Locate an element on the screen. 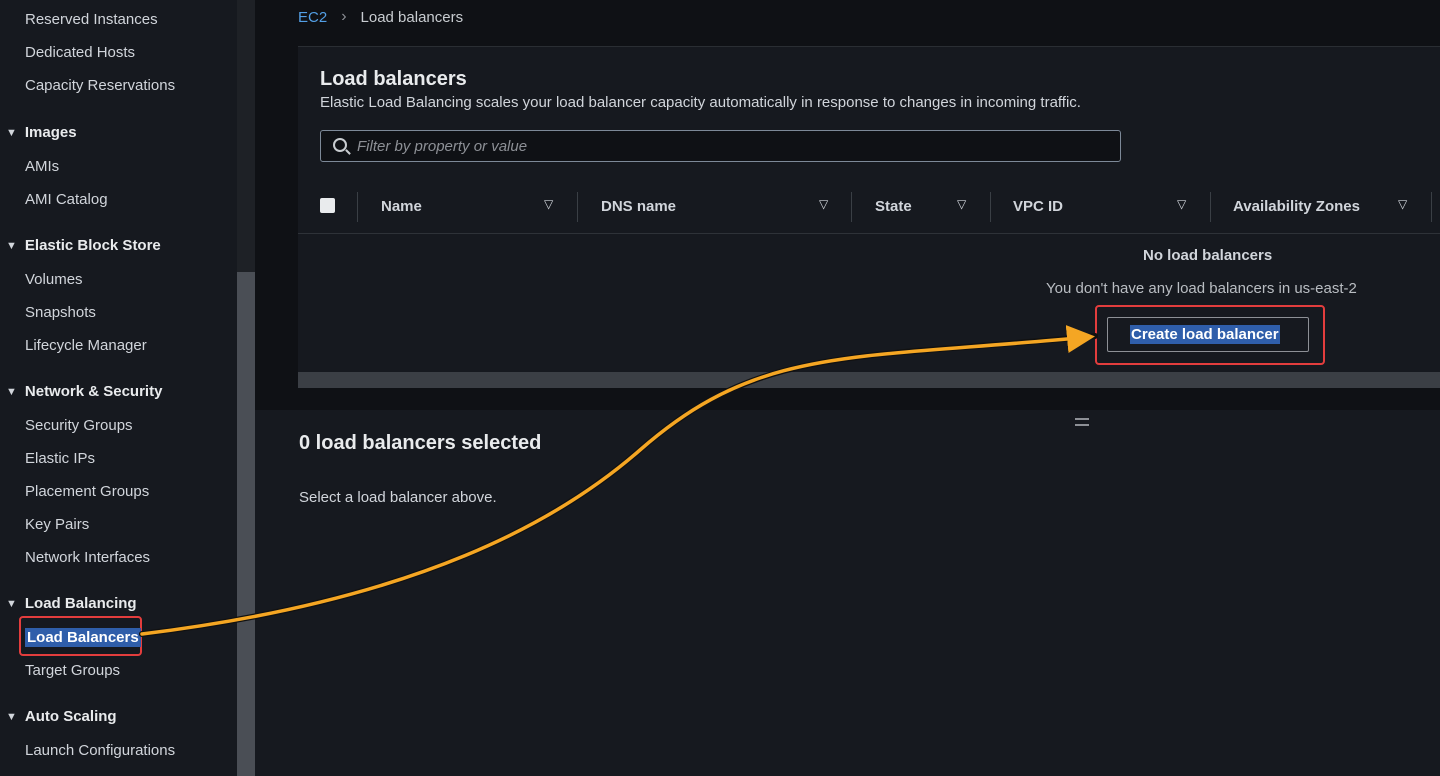  sidebar-item-security-groups: Security Groups is located at coordinates (79, 425).